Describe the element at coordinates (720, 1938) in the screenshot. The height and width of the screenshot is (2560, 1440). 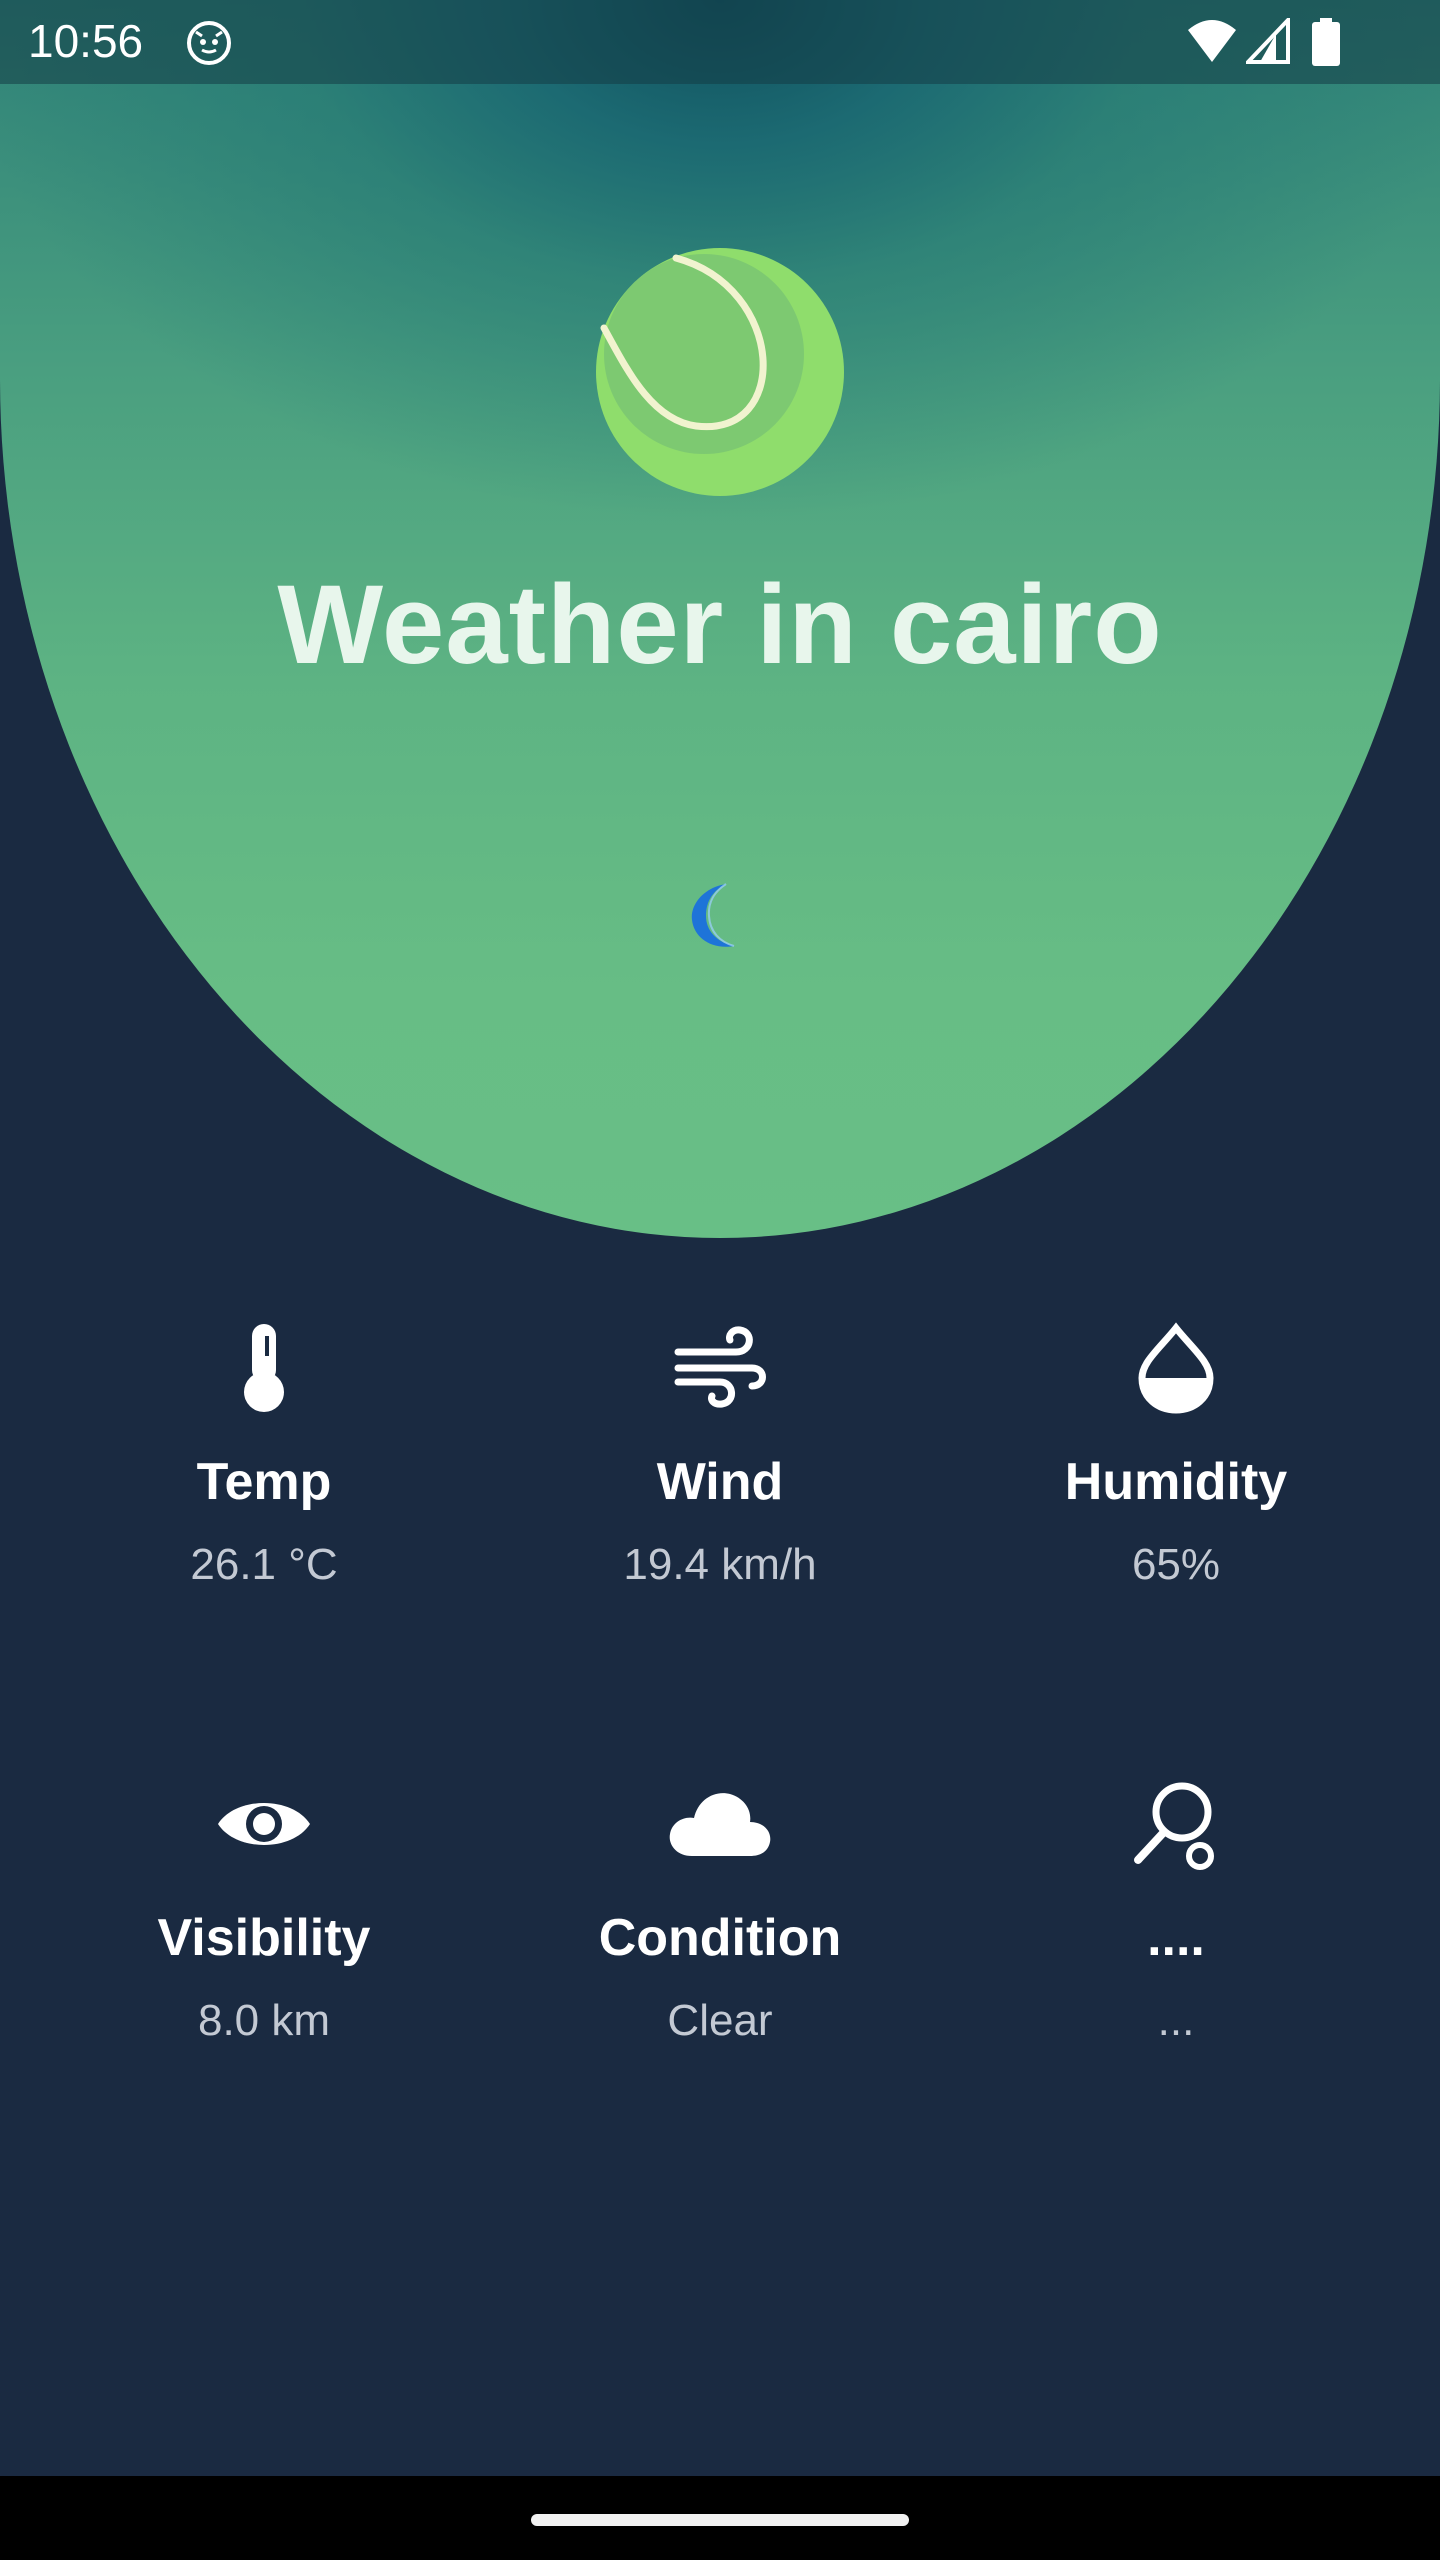
I see `stat-label: Condition` at that location.